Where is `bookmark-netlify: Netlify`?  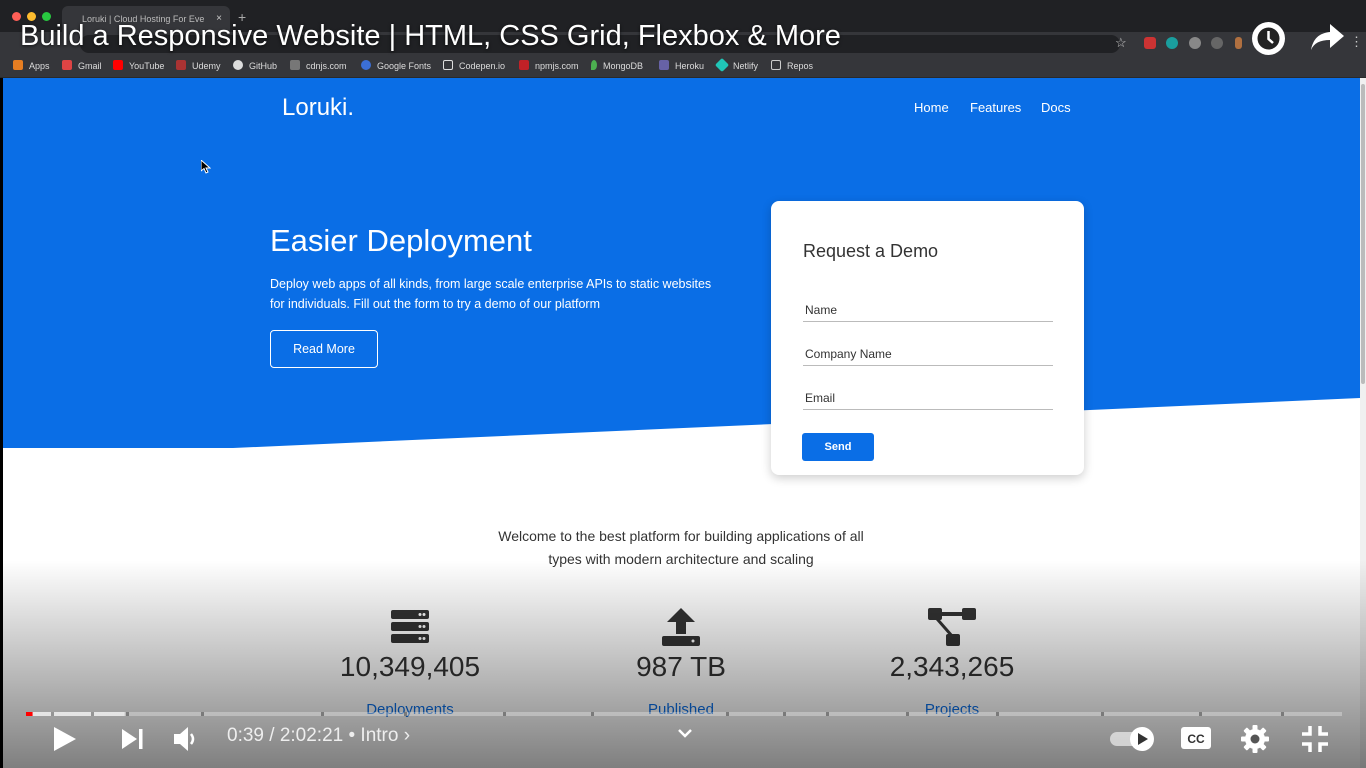
bookmark-netlify: Netlify is located at coordinates (736, 65).